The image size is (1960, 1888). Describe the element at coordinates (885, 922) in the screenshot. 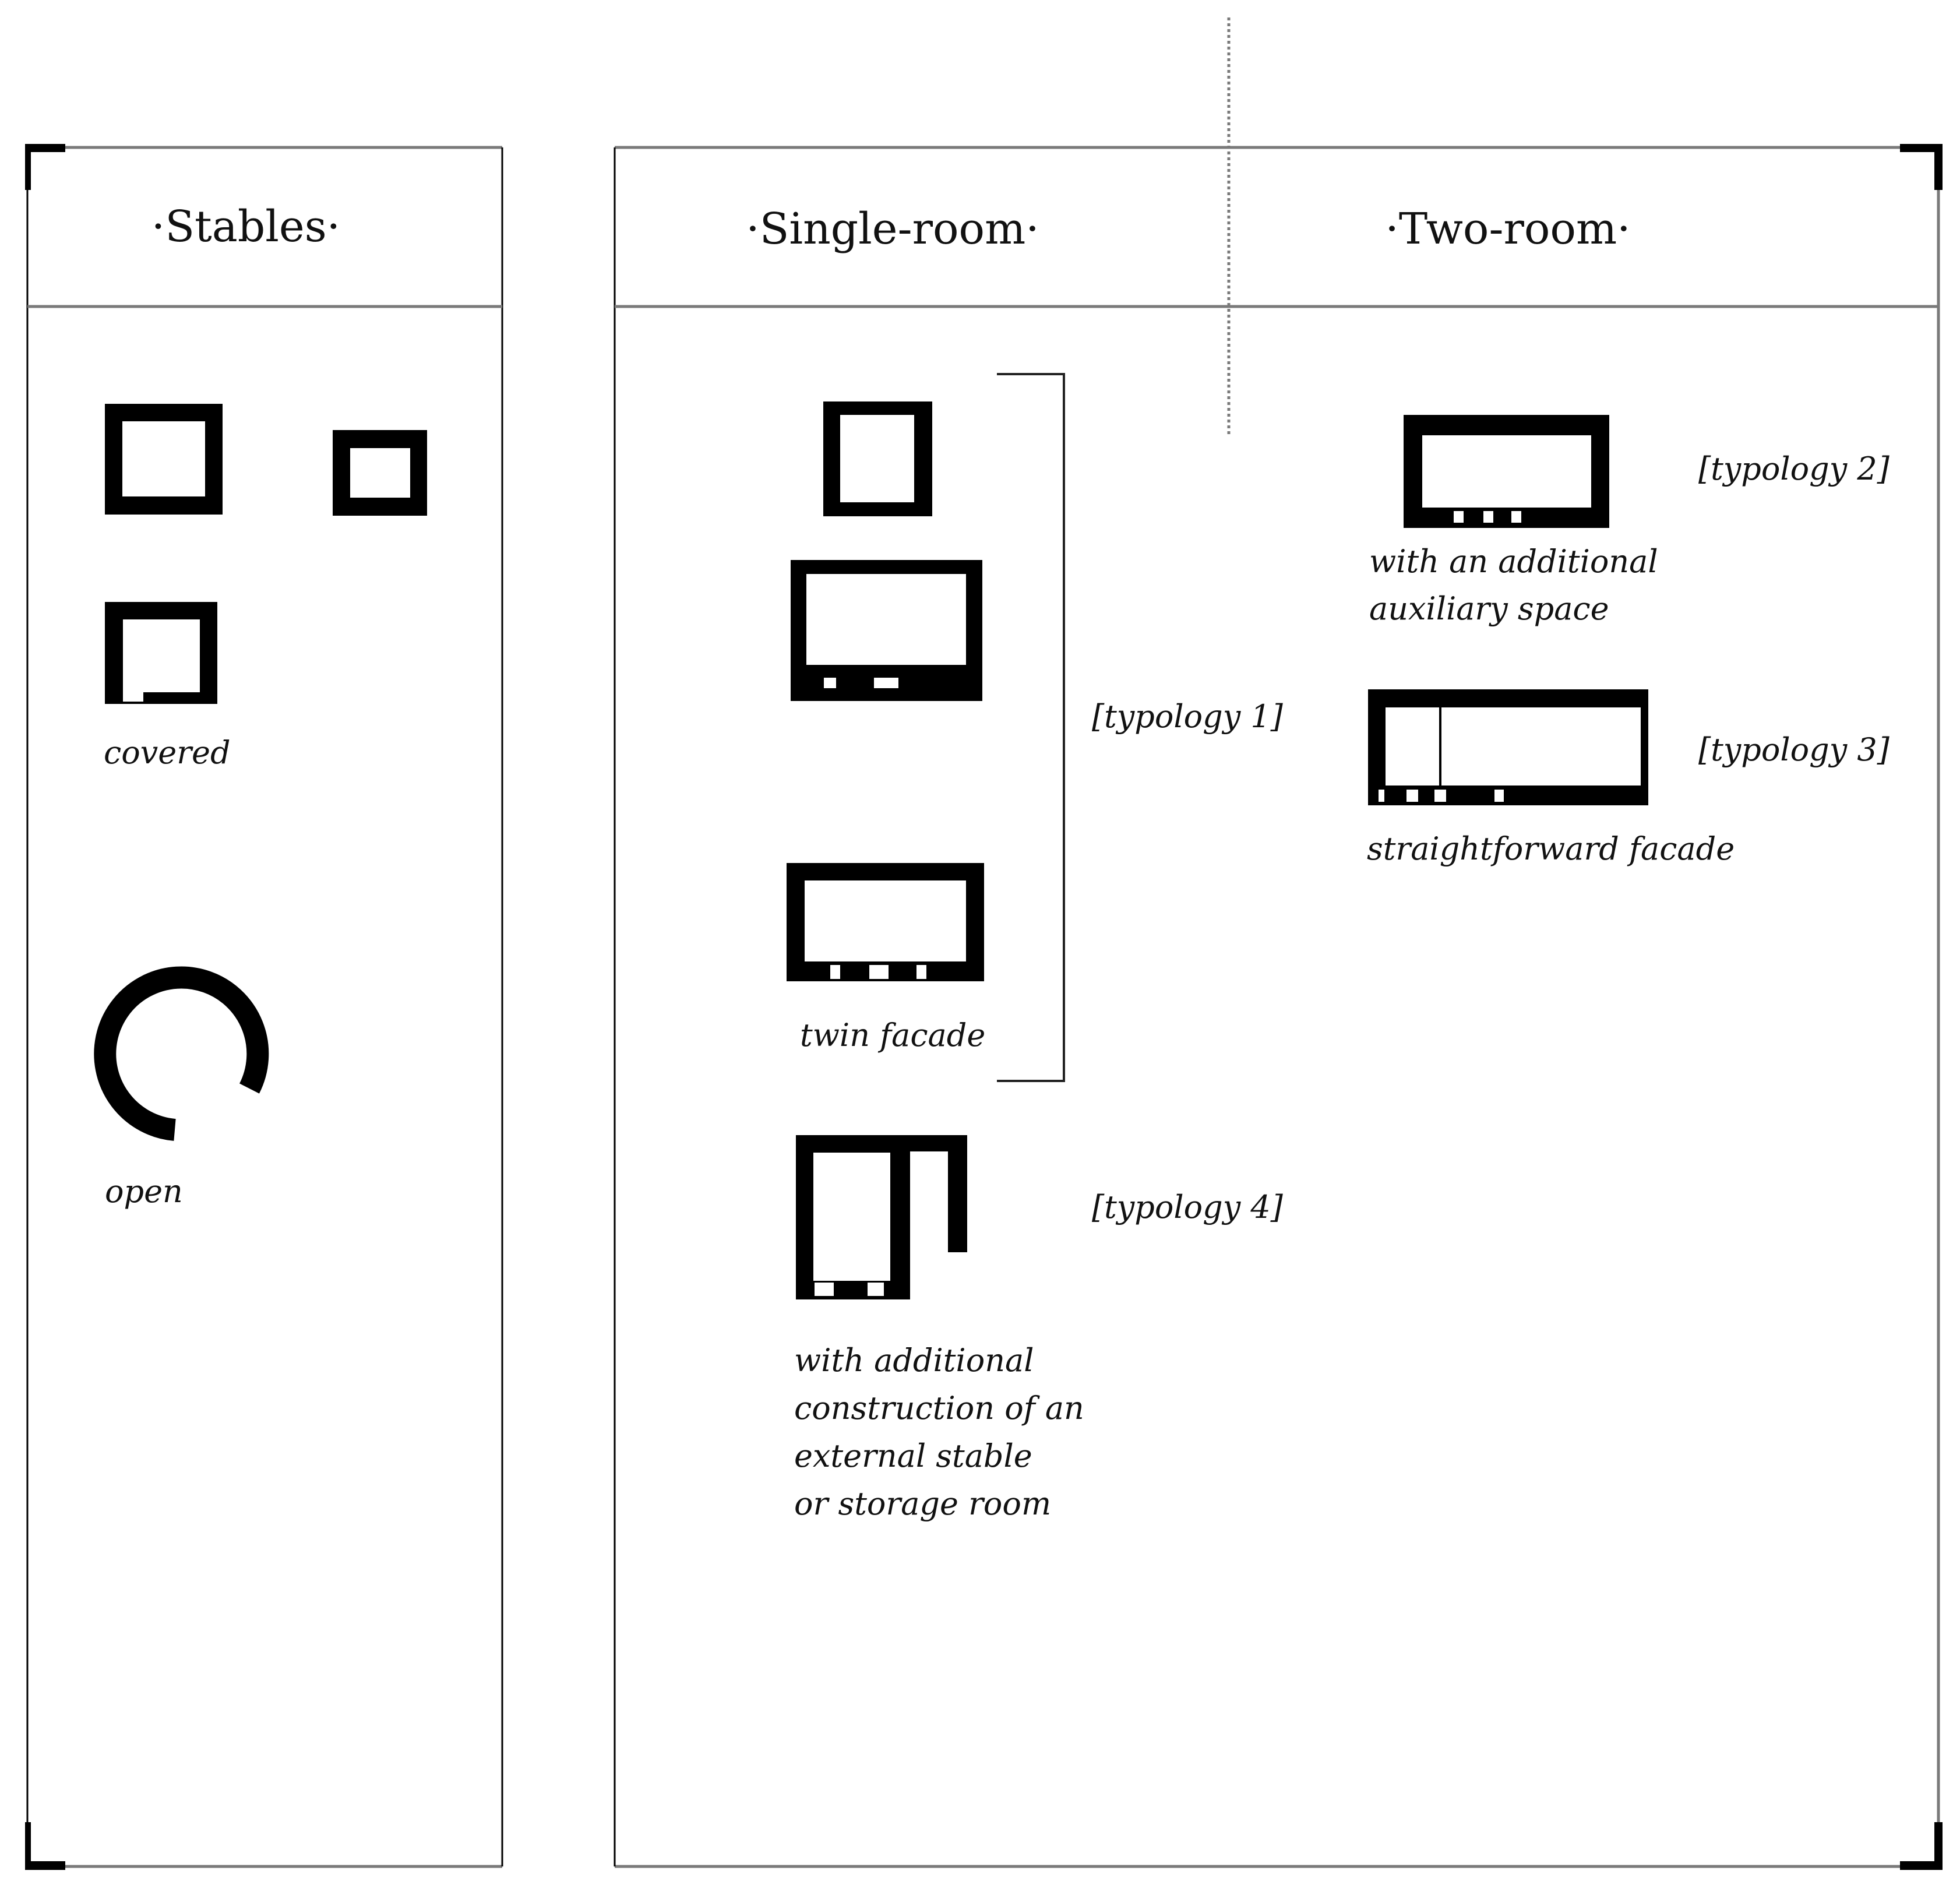

I see `single-room-plan-c-icon` at that location.